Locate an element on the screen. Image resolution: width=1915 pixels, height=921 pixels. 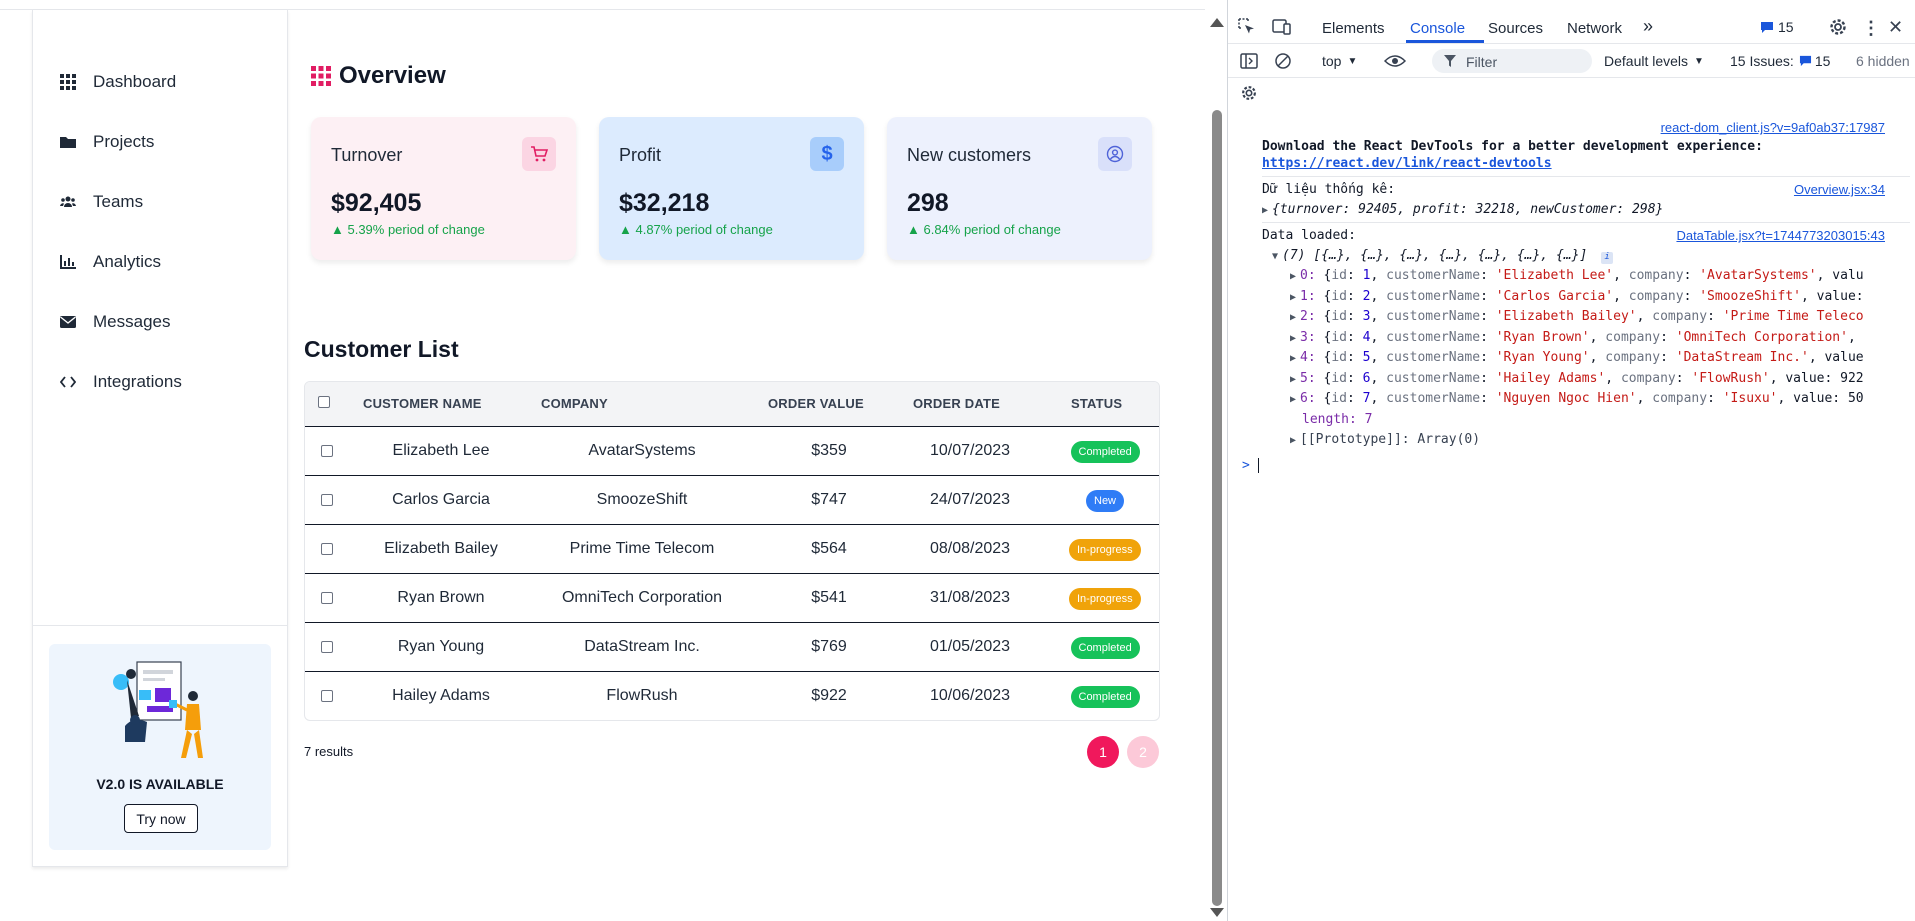
prompt-chevron-icon: > is located at coordinates (1246, 465).